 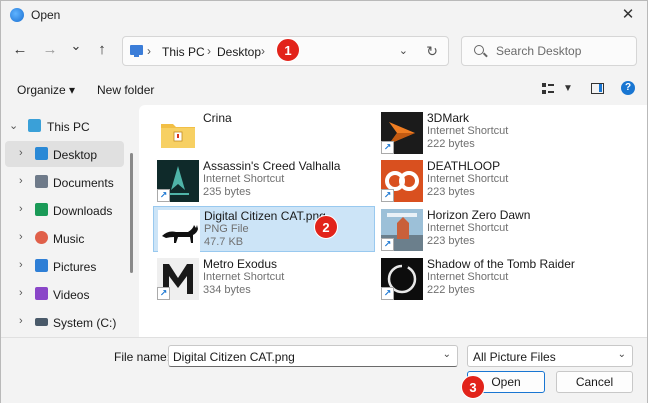 What do you see at coordinates (226, 229) in the screenshot?
I see `file-type: PNG File` at bounding box center [226, 229].